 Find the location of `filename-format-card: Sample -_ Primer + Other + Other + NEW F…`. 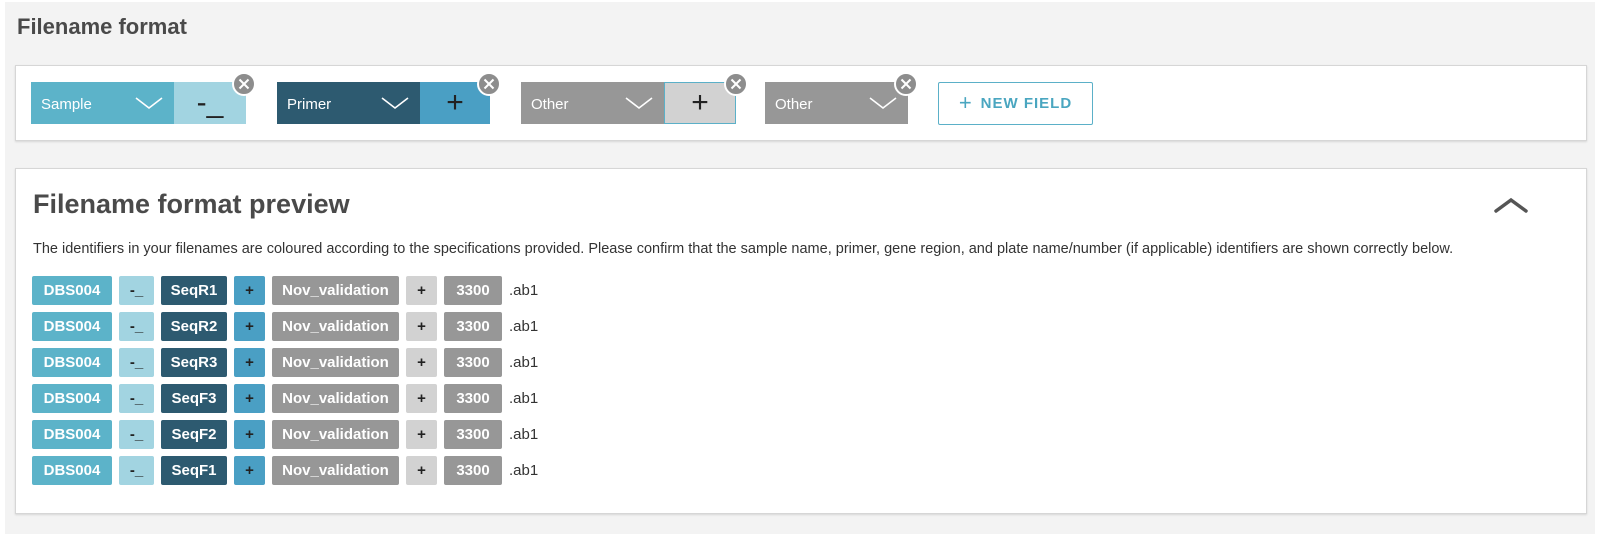

filename-format-card: Sample -_ Primer + Other + Other + NEW F… is located at coordinates (801, 103).